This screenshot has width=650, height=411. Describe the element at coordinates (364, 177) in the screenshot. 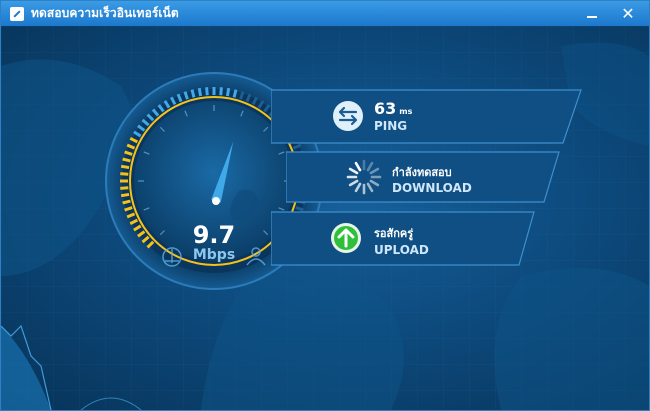

I see `loading-spinner-icon` at that location.